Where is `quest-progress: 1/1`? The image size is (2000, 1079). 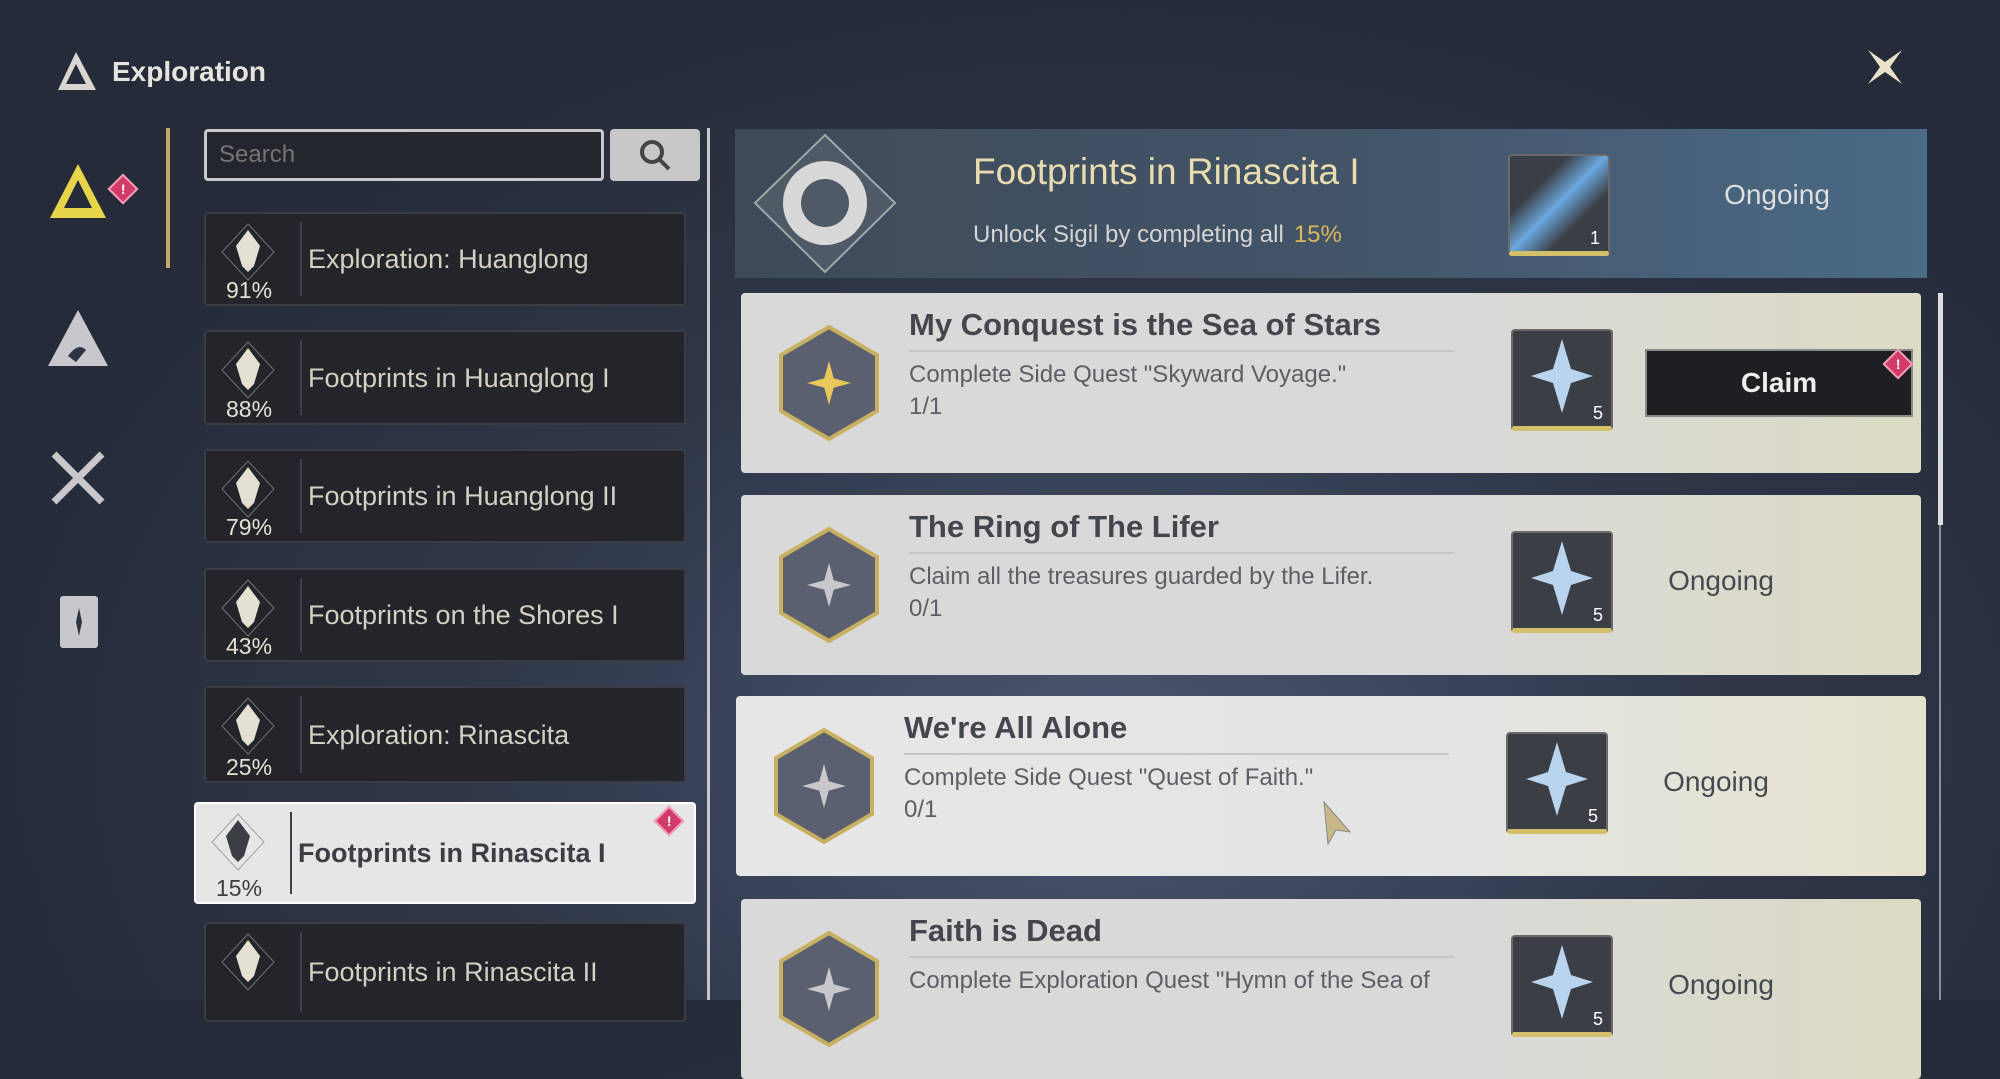
quest-progress: 1/1 is located at coordinates (926, 406).